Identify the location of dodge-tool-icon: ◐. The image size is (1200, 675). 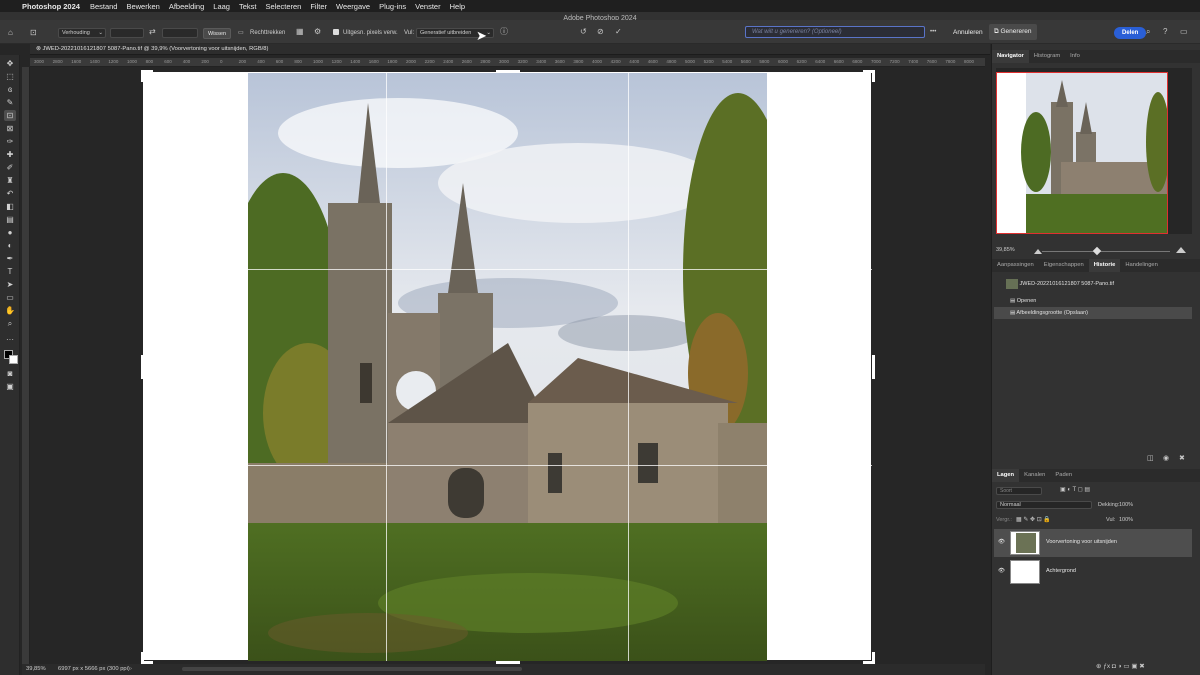
(10, 245).